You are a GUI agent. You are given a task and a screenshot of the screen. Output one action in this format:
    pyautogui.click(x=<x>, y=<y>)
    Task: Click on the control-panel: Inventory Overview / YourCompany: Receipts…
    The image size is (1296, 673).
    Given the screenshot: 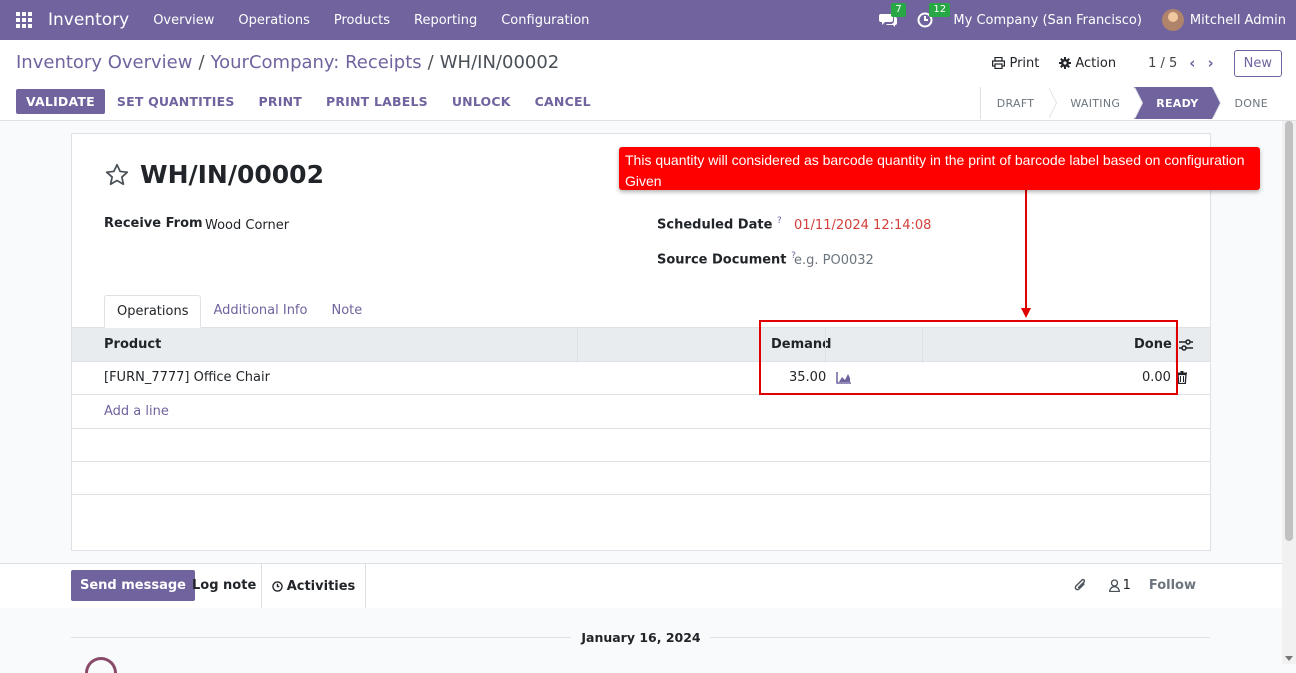 What is the action you would take?
    pyautogui.click(x=648, y=80)
    